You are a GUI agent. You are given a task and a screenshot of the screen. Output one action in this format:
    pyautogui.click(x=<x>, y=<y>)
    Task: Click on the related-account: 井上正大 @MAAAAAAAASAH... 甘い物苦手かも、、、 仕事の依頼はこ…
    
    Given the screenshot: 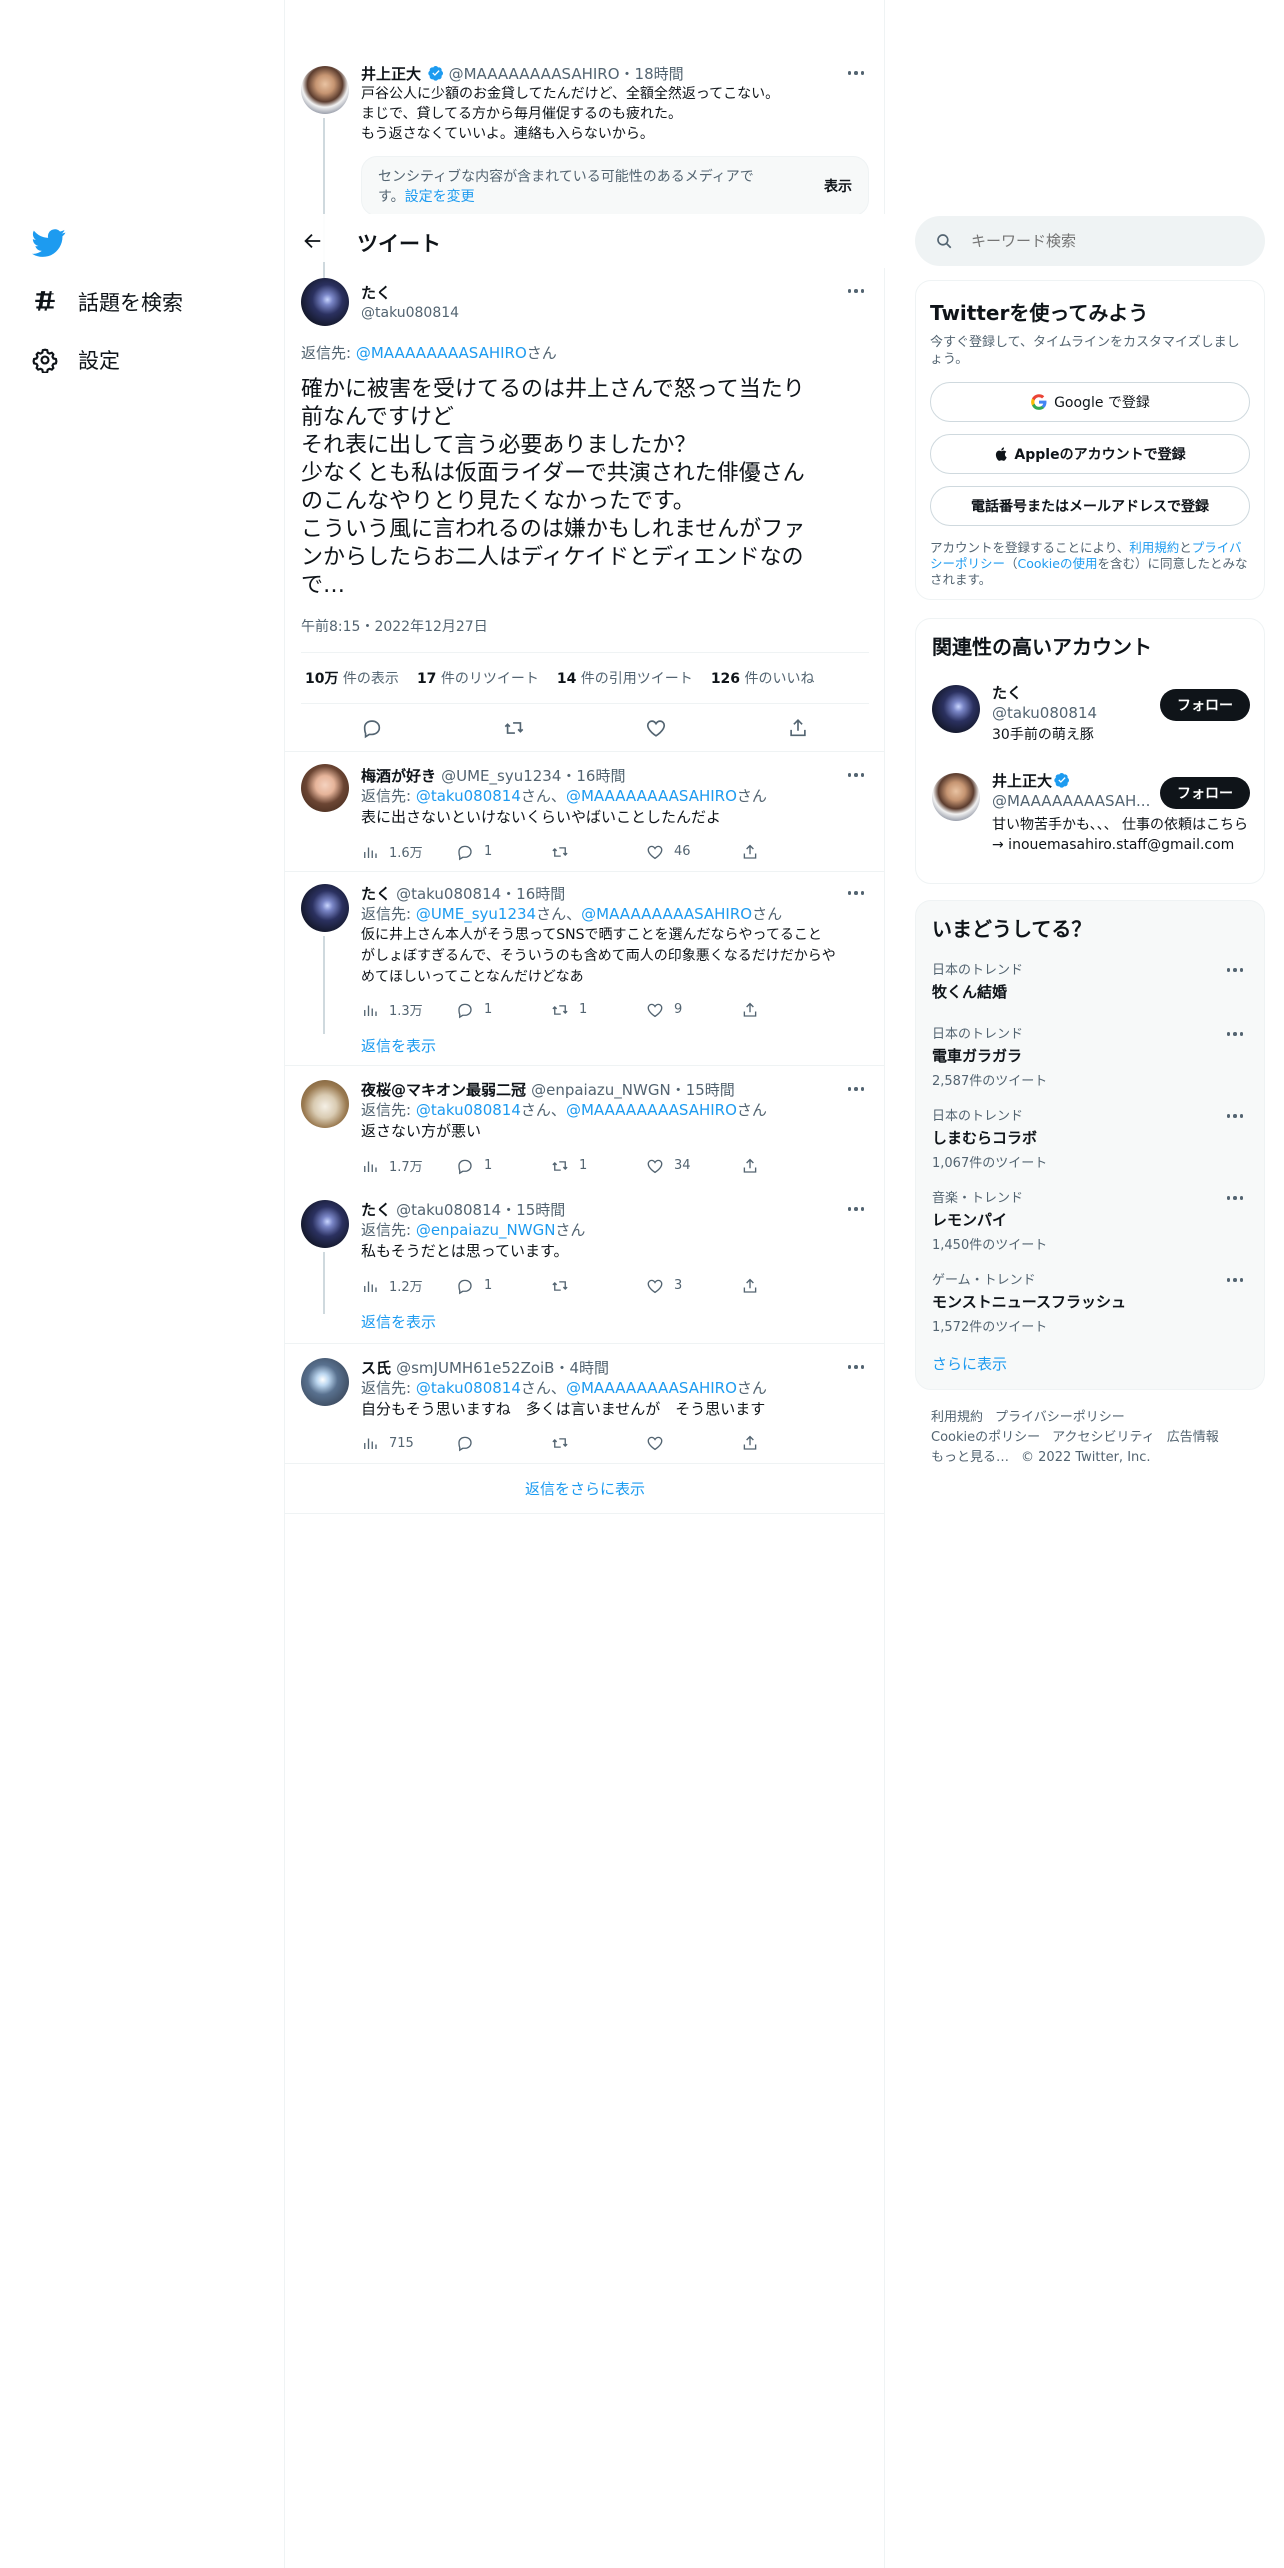 What is the action you would take?
    pyautogui.click(x=1091, y=820)
    